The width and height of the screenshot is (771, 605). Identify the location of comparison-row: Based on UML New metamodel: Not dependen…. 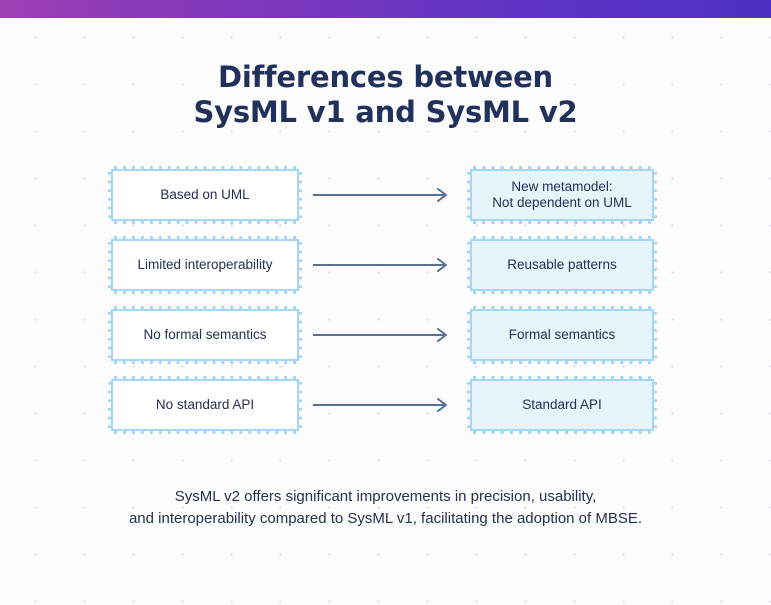
(385, 195).